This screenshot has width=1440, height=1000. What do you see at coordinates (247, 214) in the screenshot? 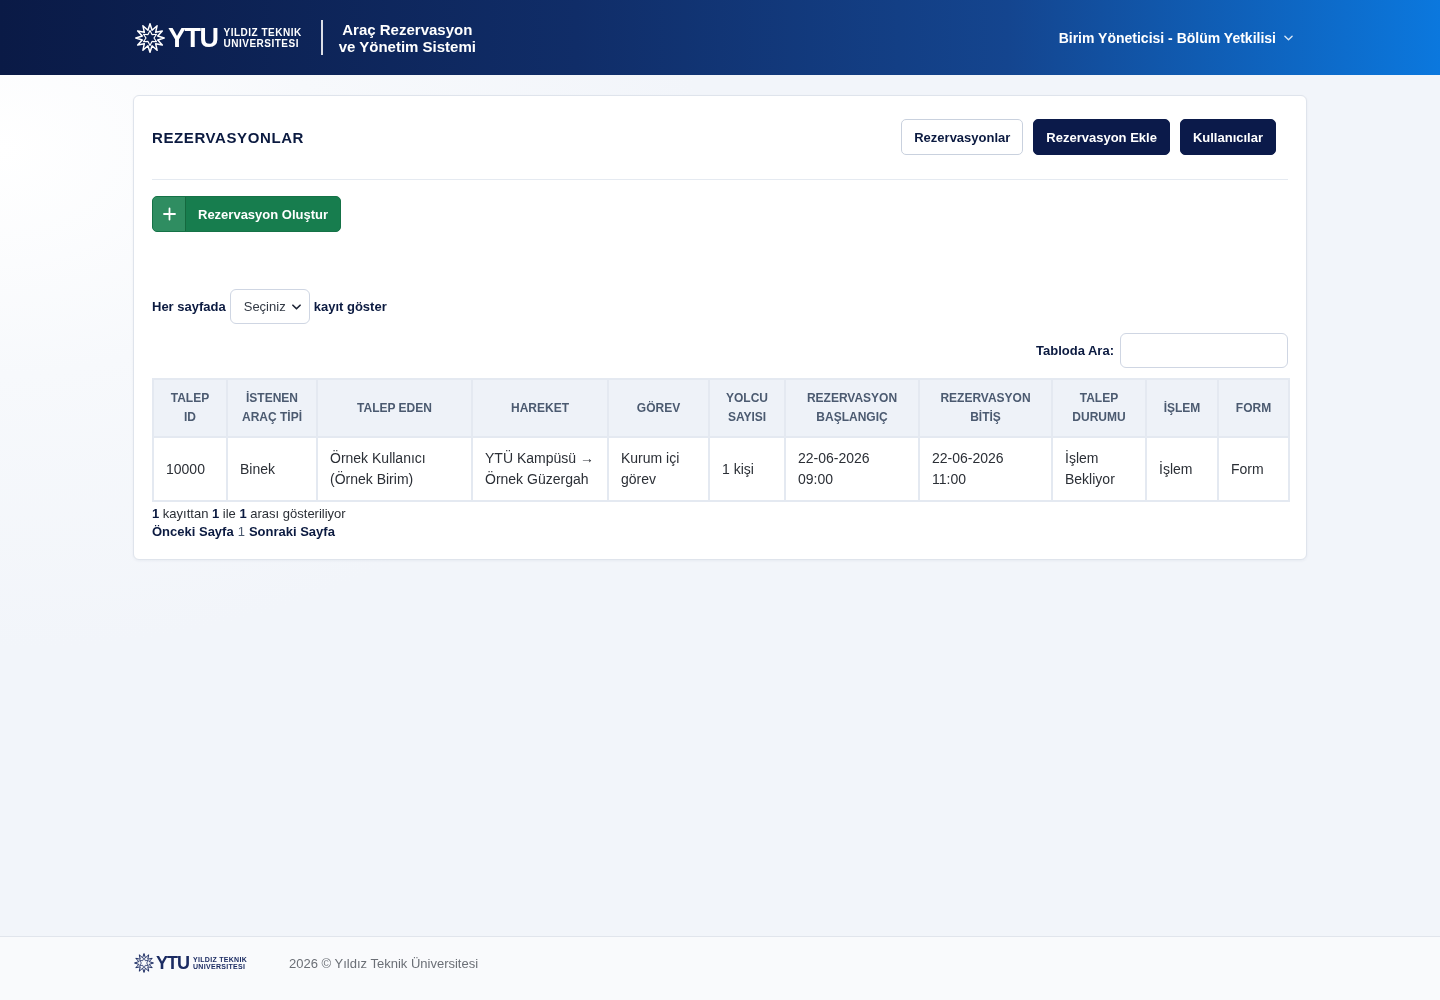
I see `create-reservation-button: Rezervasyon Oluştur` at bounding box center [247, 214].